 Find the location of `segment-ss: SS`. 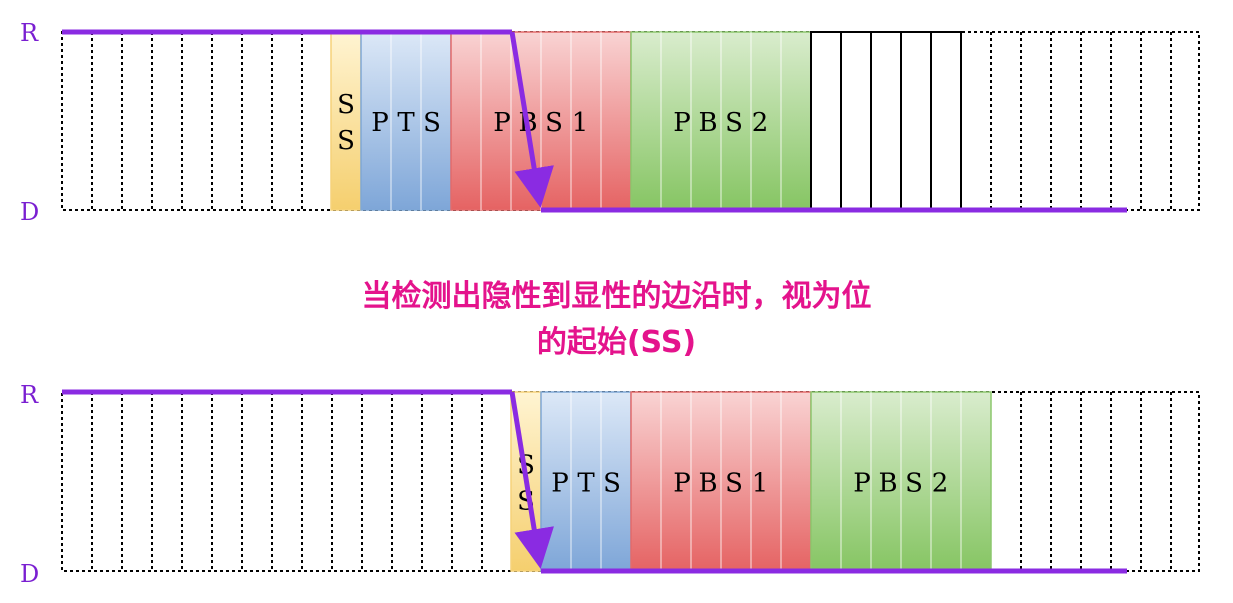

segment-ss: SS is located at coordinates (346, 121).